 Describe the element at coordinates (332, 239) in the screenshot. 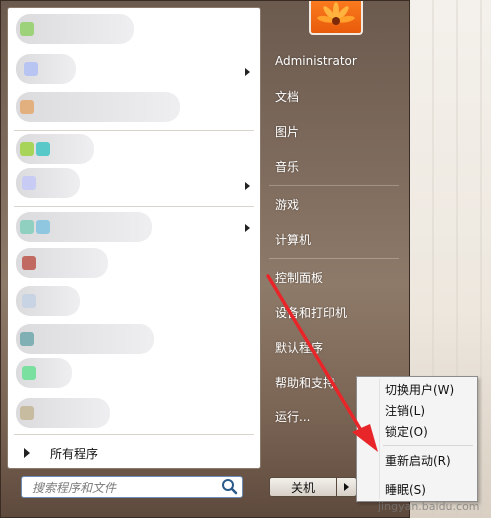

I see `computer-item: 计算机` at that location.